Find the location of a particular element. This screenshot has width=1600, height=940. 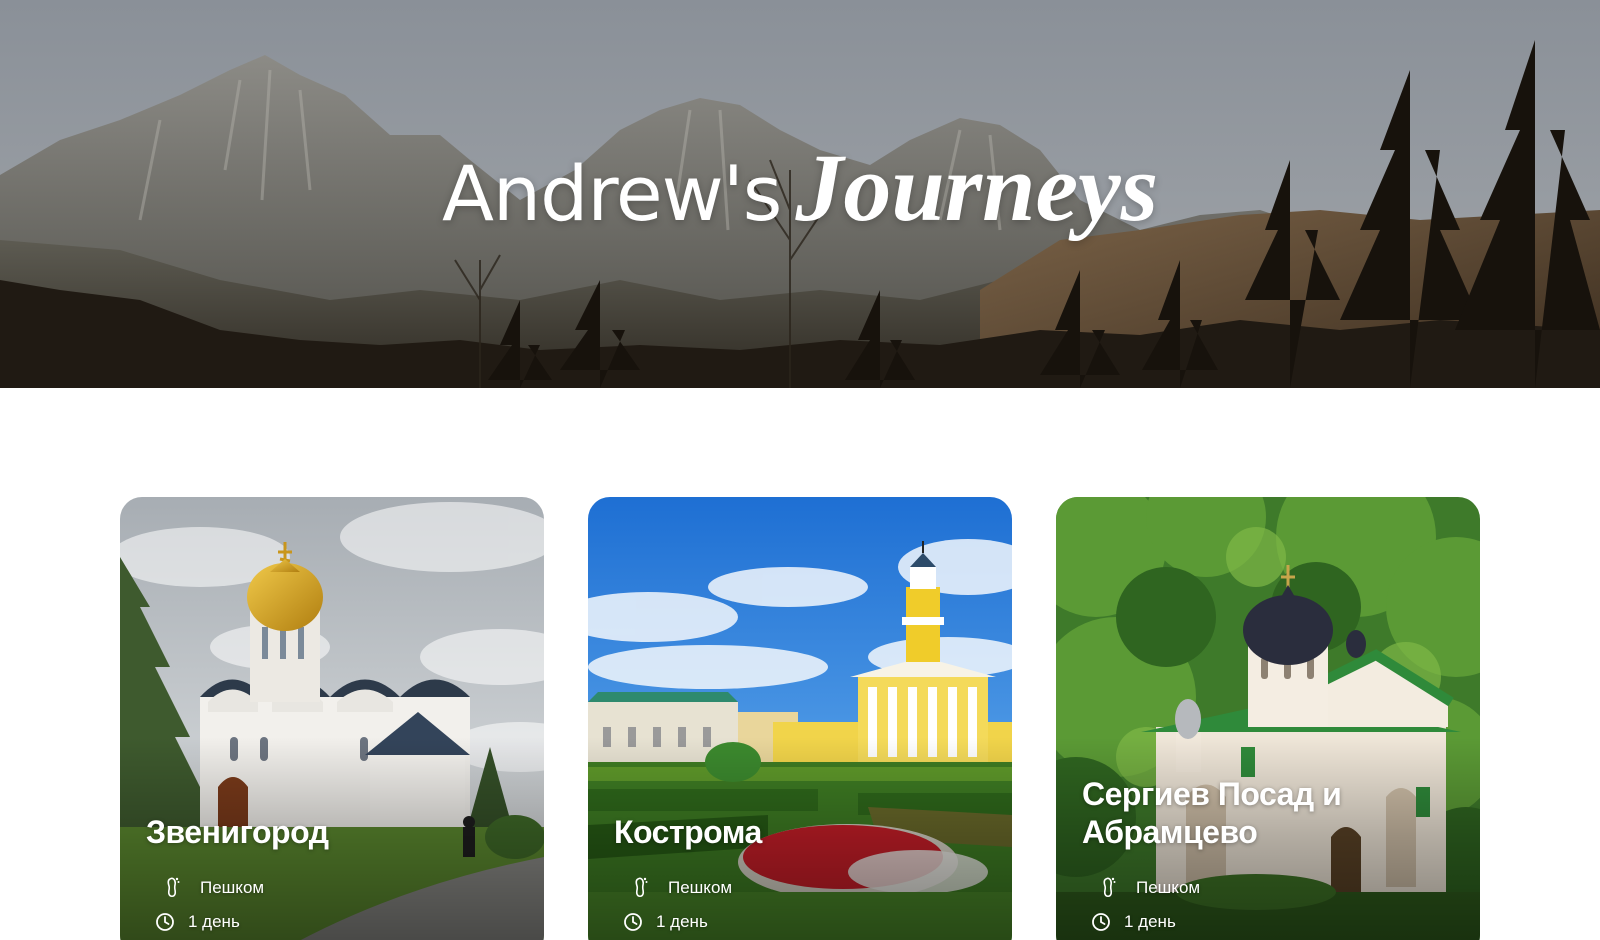

site-title: Andrew's Journeys is located at coordinates (800, 188).